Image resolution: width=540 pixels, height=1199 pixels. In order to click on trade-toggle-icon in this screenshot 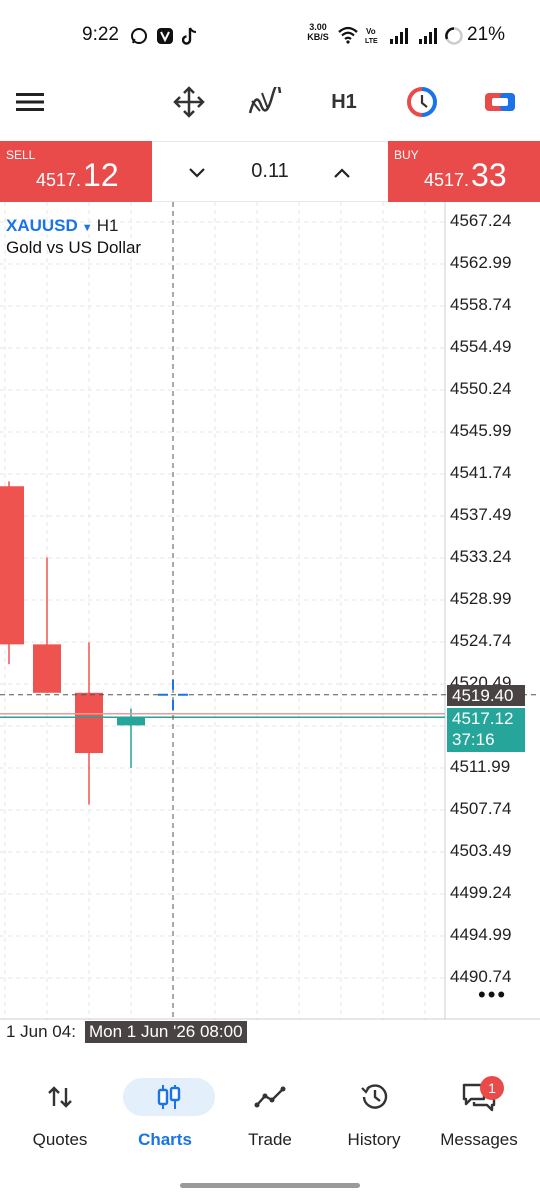, I will do `click(500, 102)`.